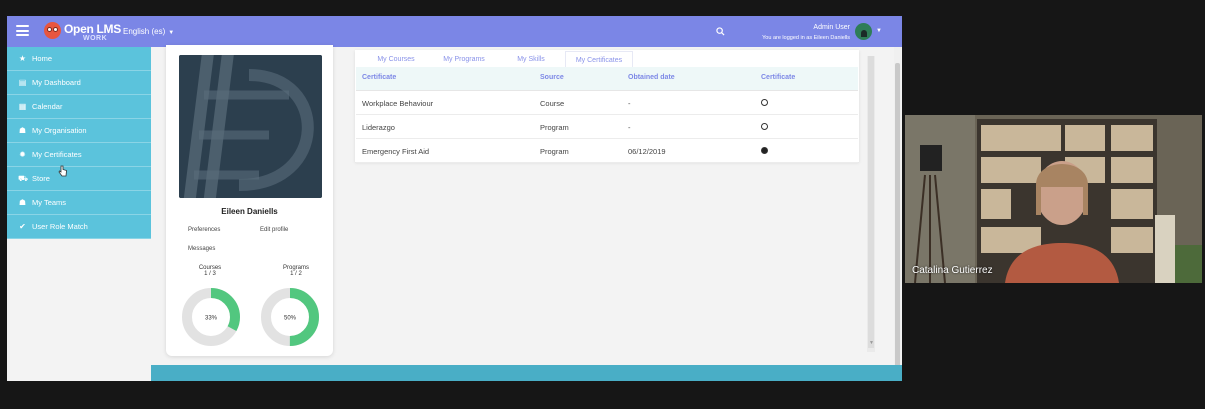 The image size is (1205, 409). I want to click on video-frame, so click(1053, 199).